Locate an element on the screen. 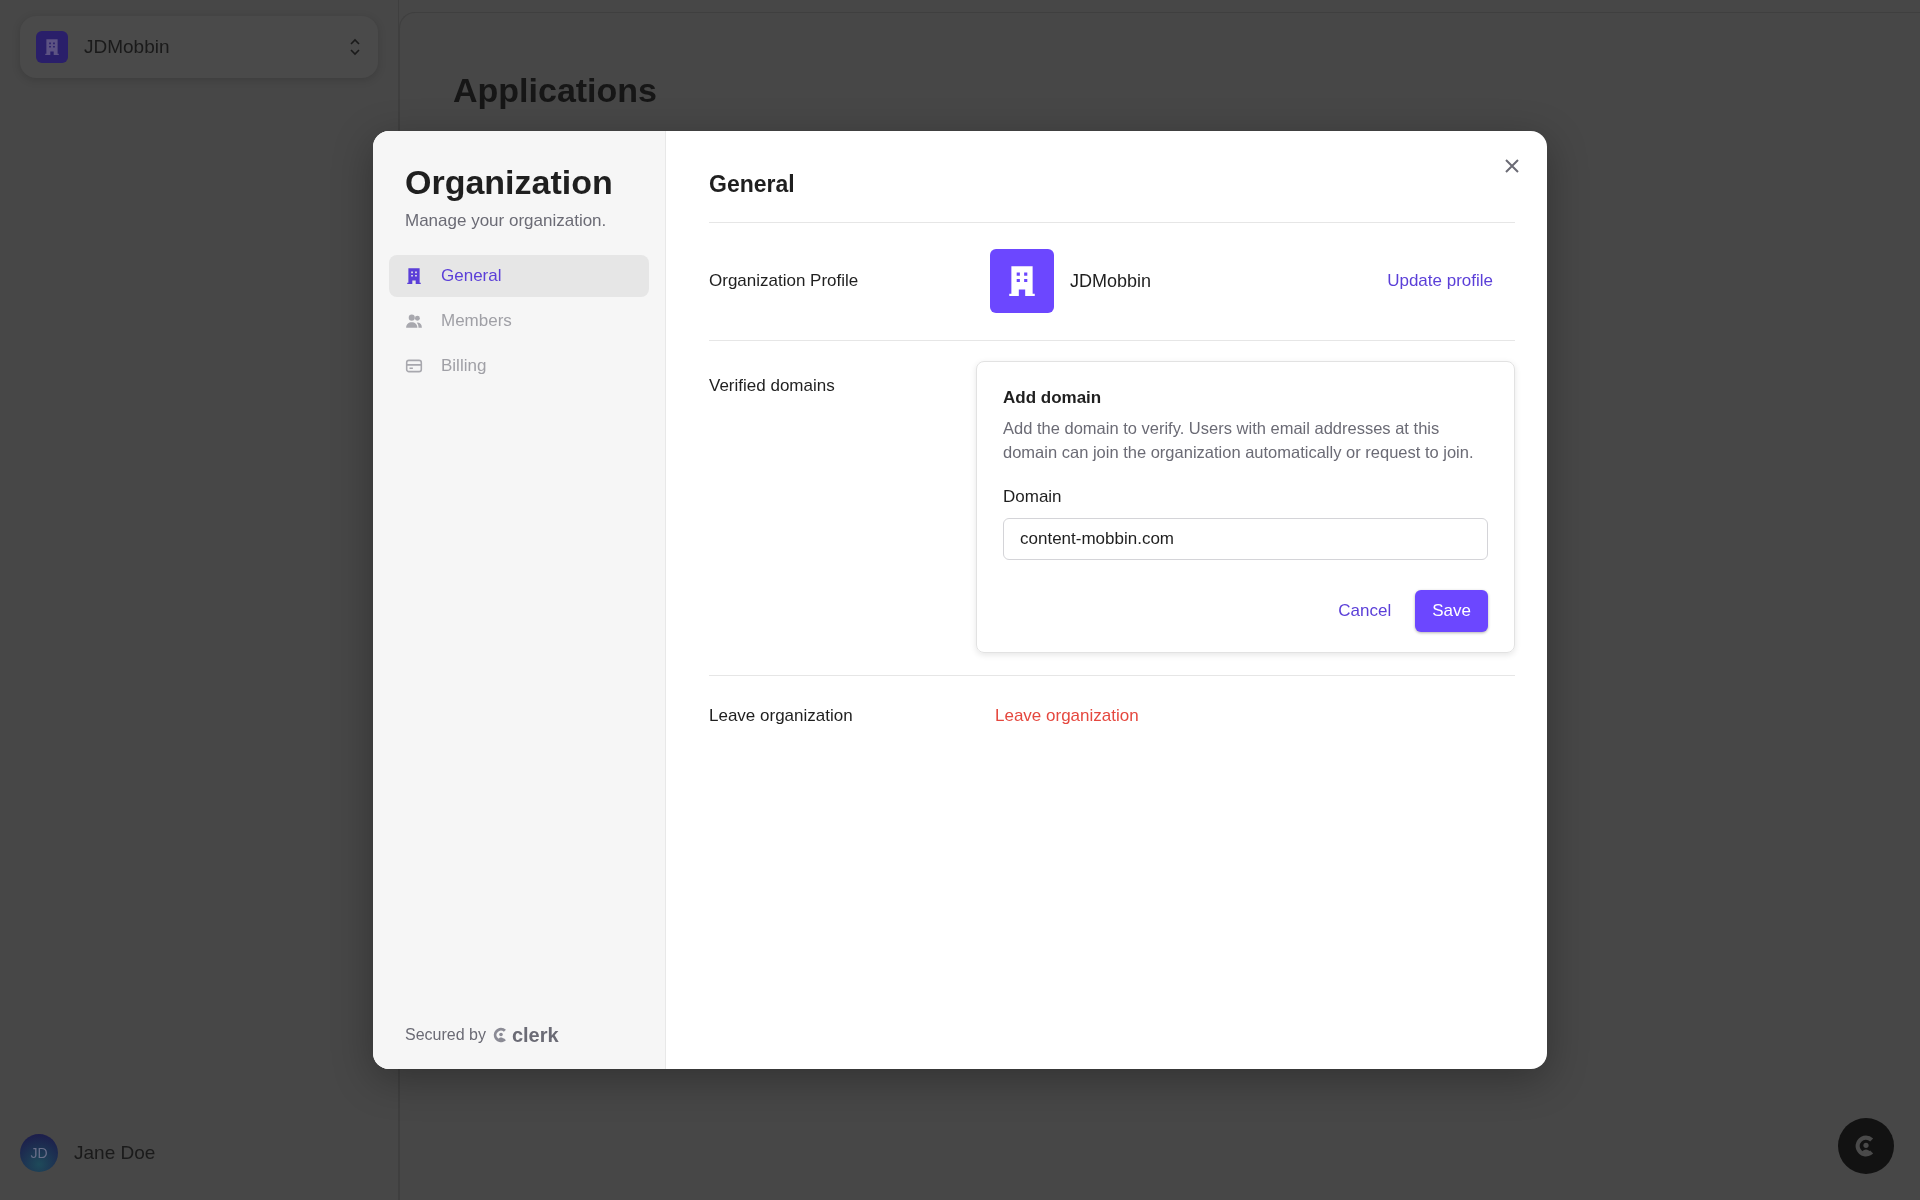 This screenshot has height=1200, width=1920. leave-organization-link: Leave organization is located at coordinates (1067, 715).